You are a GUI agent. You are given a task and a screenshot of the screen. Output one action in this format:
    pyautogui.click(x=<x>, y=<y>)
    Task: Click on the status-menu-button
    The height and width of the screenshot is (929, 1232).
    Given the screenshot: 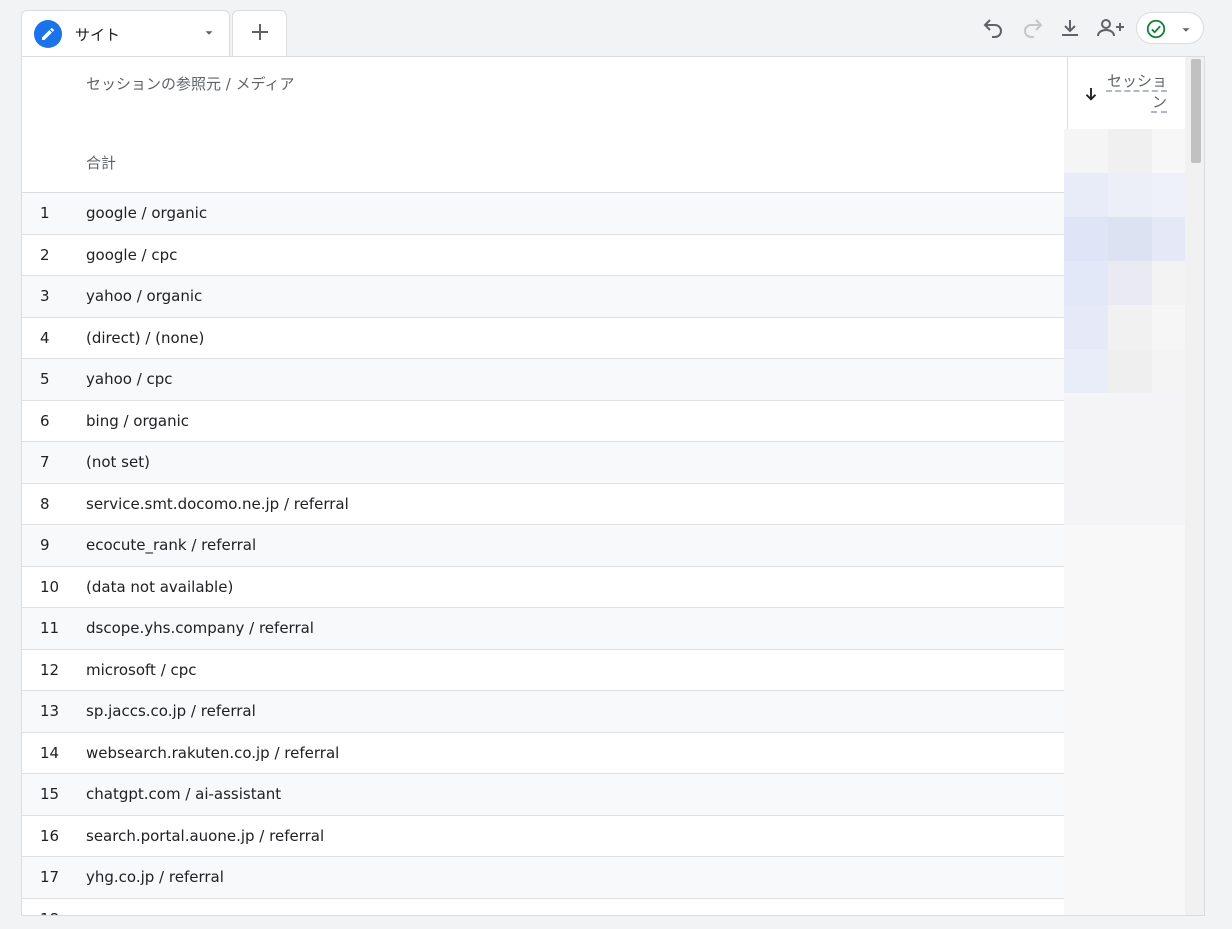 What is the action you would take?
    pyautogui.click(x=1170, y=28)
    